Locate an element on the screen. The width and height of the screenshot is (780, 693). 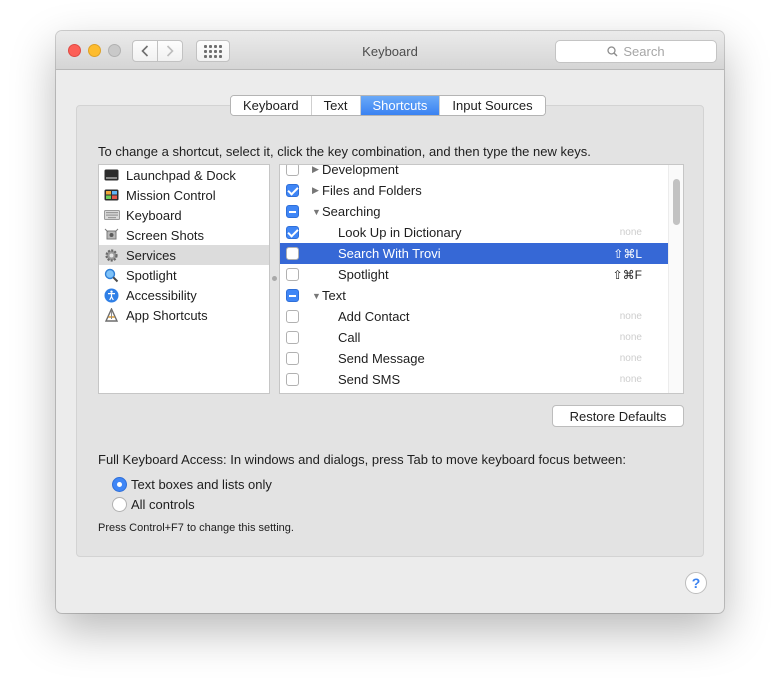
category-label: Screen Shots is located at coordinates (165, 235).